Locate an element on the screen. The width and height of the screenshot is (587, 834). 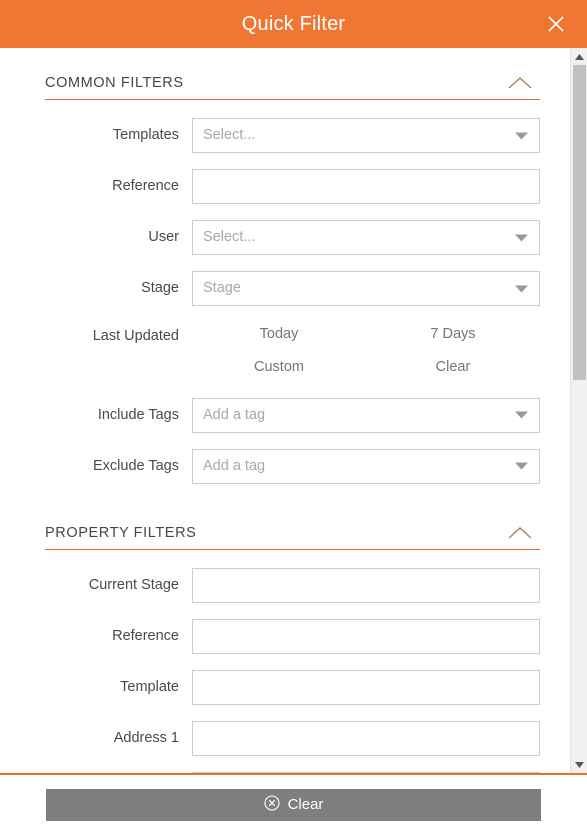
stage-select: Stage is located at coordinates (366, 288).